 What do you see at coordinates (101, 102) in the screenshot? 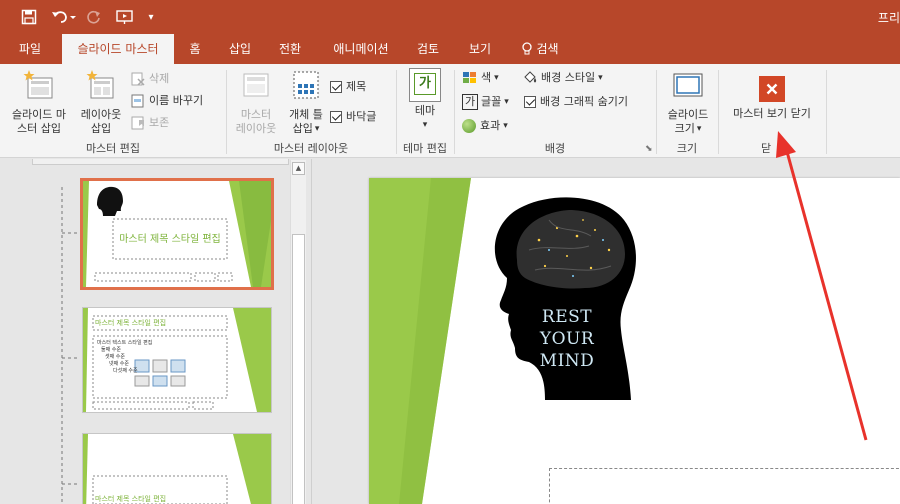
I see `insert-layout-button: 레이아웃 삽입` at bounding box center [101, 102].